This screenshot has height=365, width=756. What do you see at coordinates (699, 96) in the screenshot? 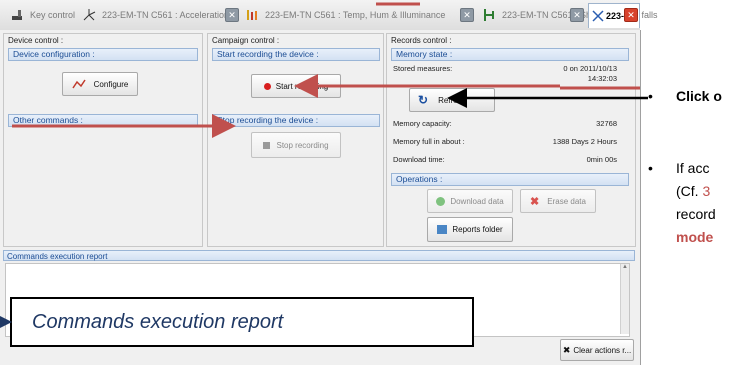
I see `instruction-click: Click o` at bounding box center [699, 96].